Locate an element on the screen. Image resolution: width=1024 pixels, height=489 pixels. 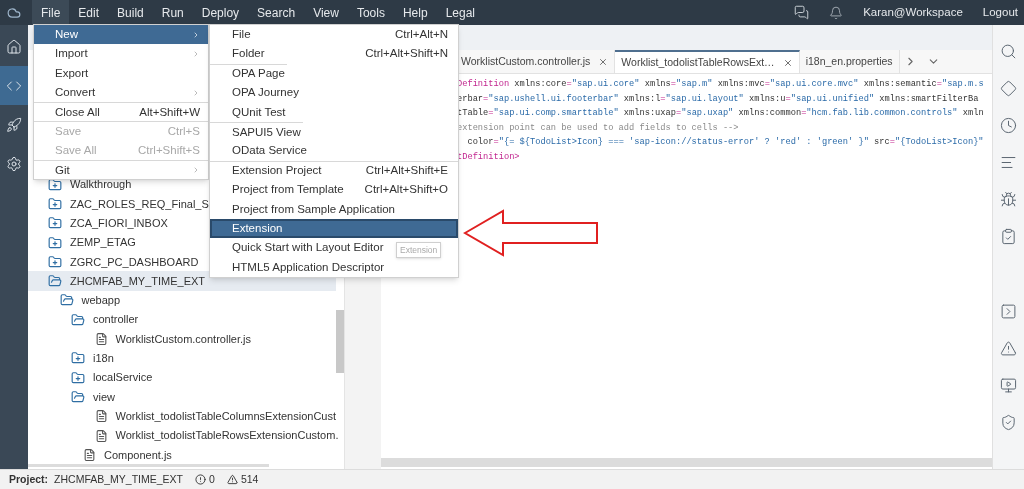
menu-entry: Git is located at coordinates (121, 170).